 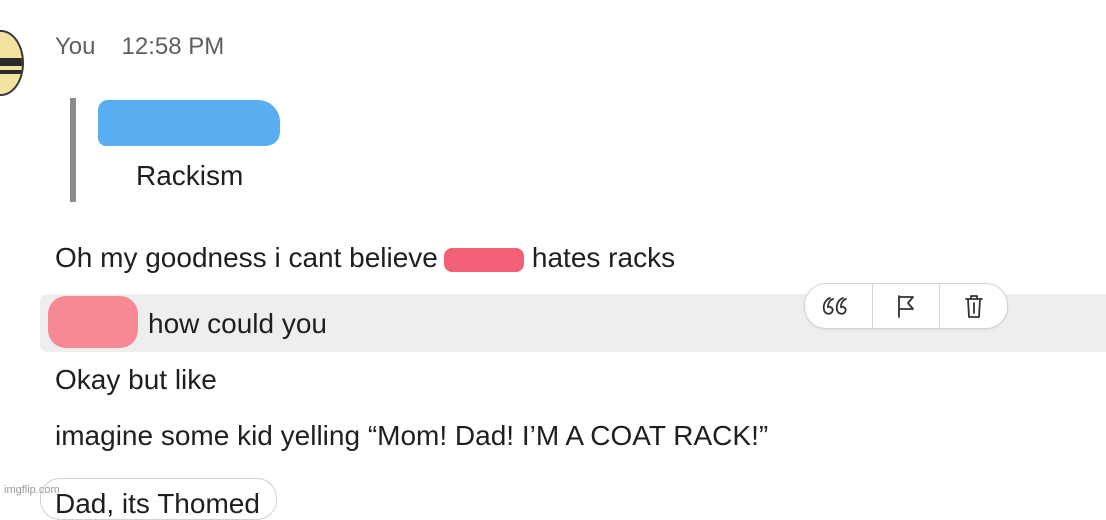 What do you see at coordinates (173, 46) in the screenshot?
I see `timestamp: 12:58 PM` at bounding box center [173, 46].